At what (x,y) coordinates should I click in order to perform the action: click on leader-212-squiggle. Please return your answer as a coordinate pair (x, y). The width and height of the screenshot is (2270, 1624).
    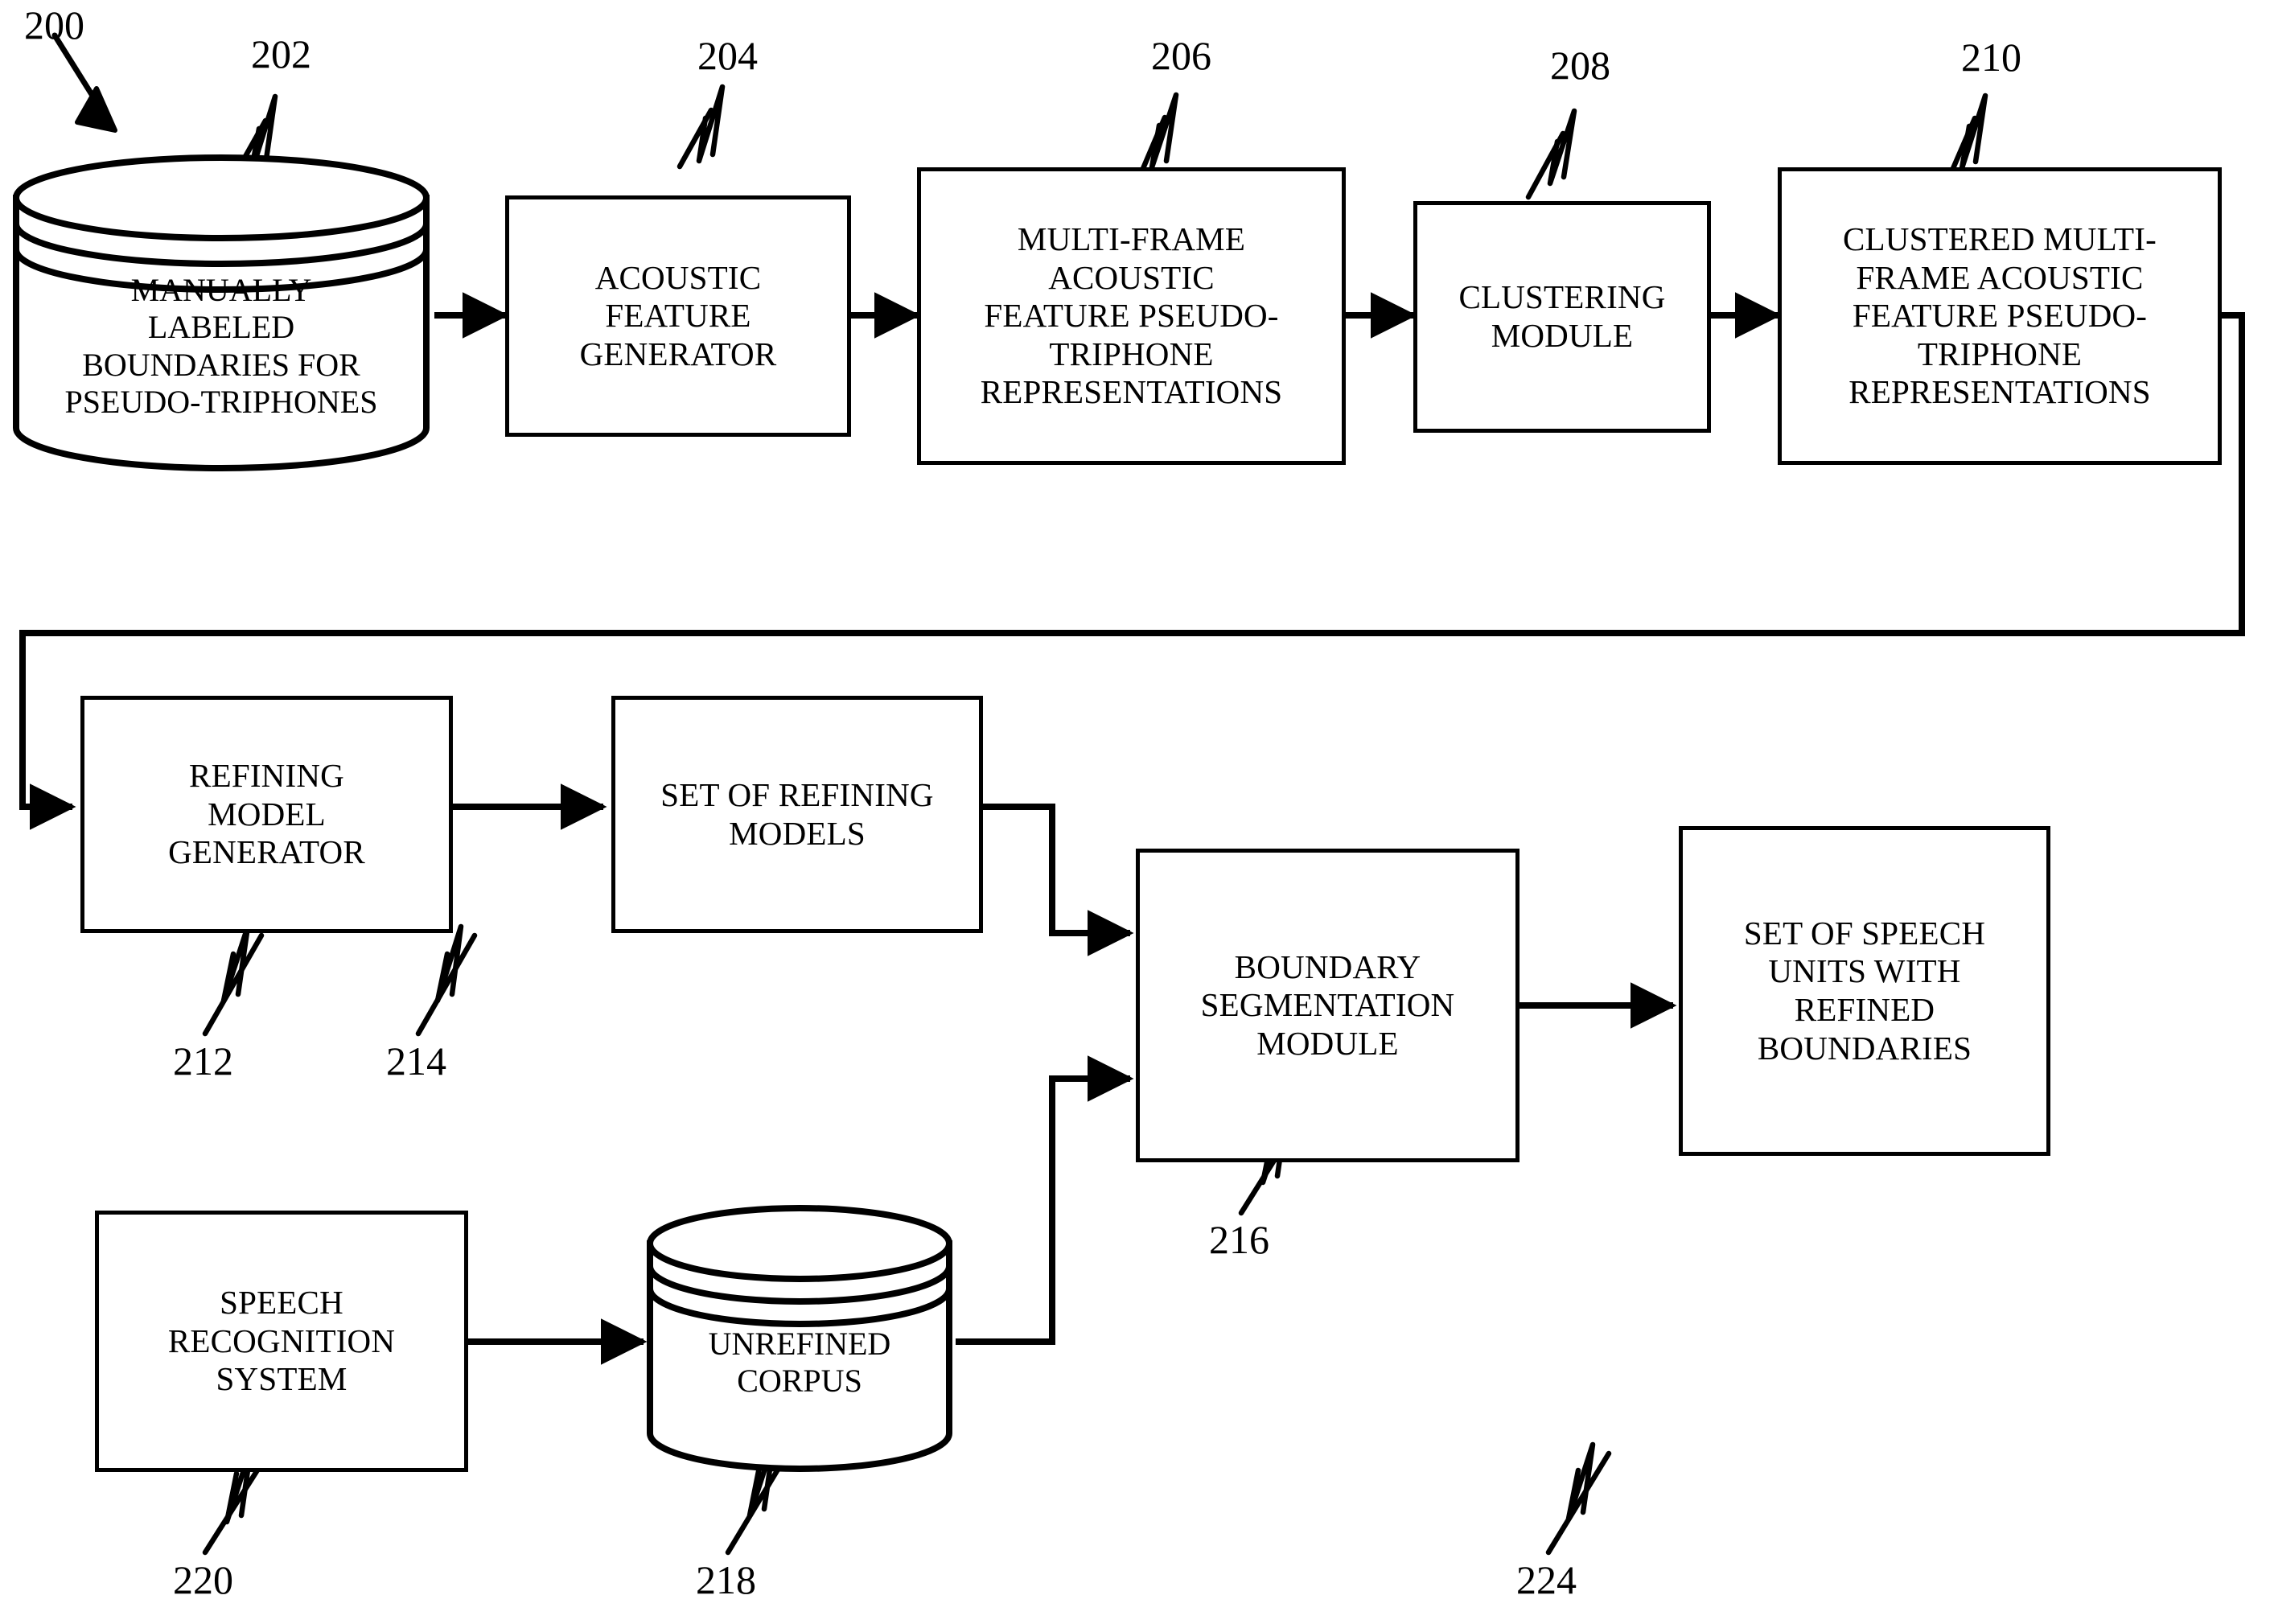
    Looking at the image, I should click on (236, 963).